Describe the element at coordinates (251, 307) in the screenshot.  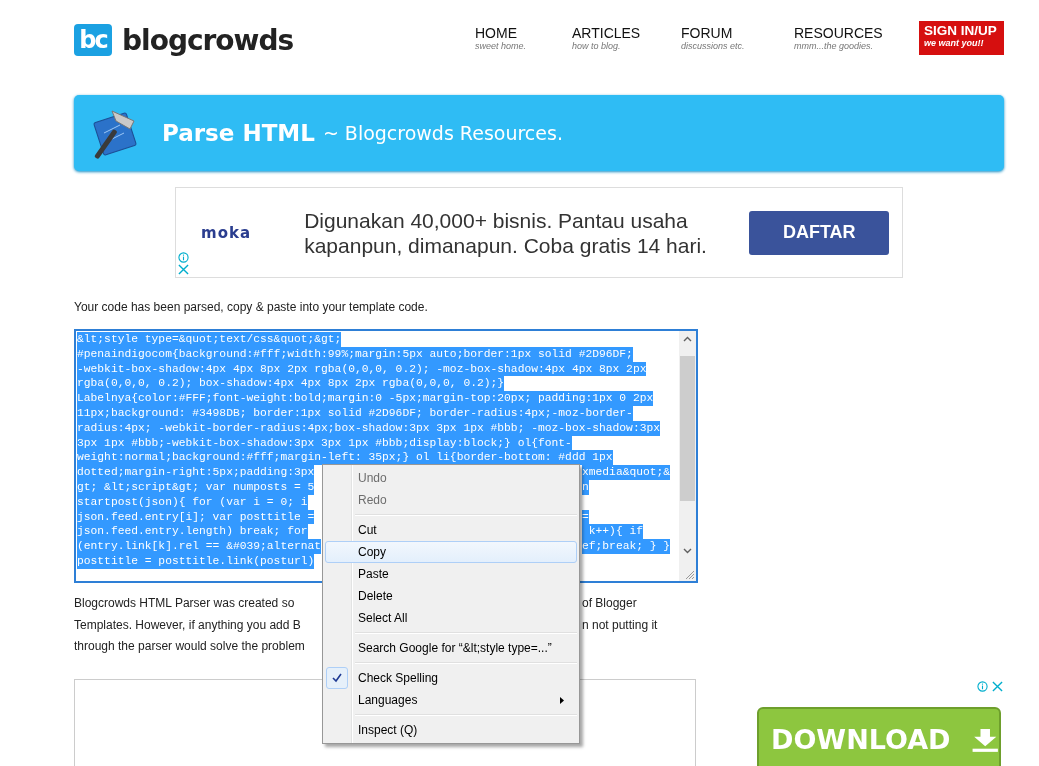
I see `intro-text: Your code has been parsed, copy & paste into your template code.` at that location.